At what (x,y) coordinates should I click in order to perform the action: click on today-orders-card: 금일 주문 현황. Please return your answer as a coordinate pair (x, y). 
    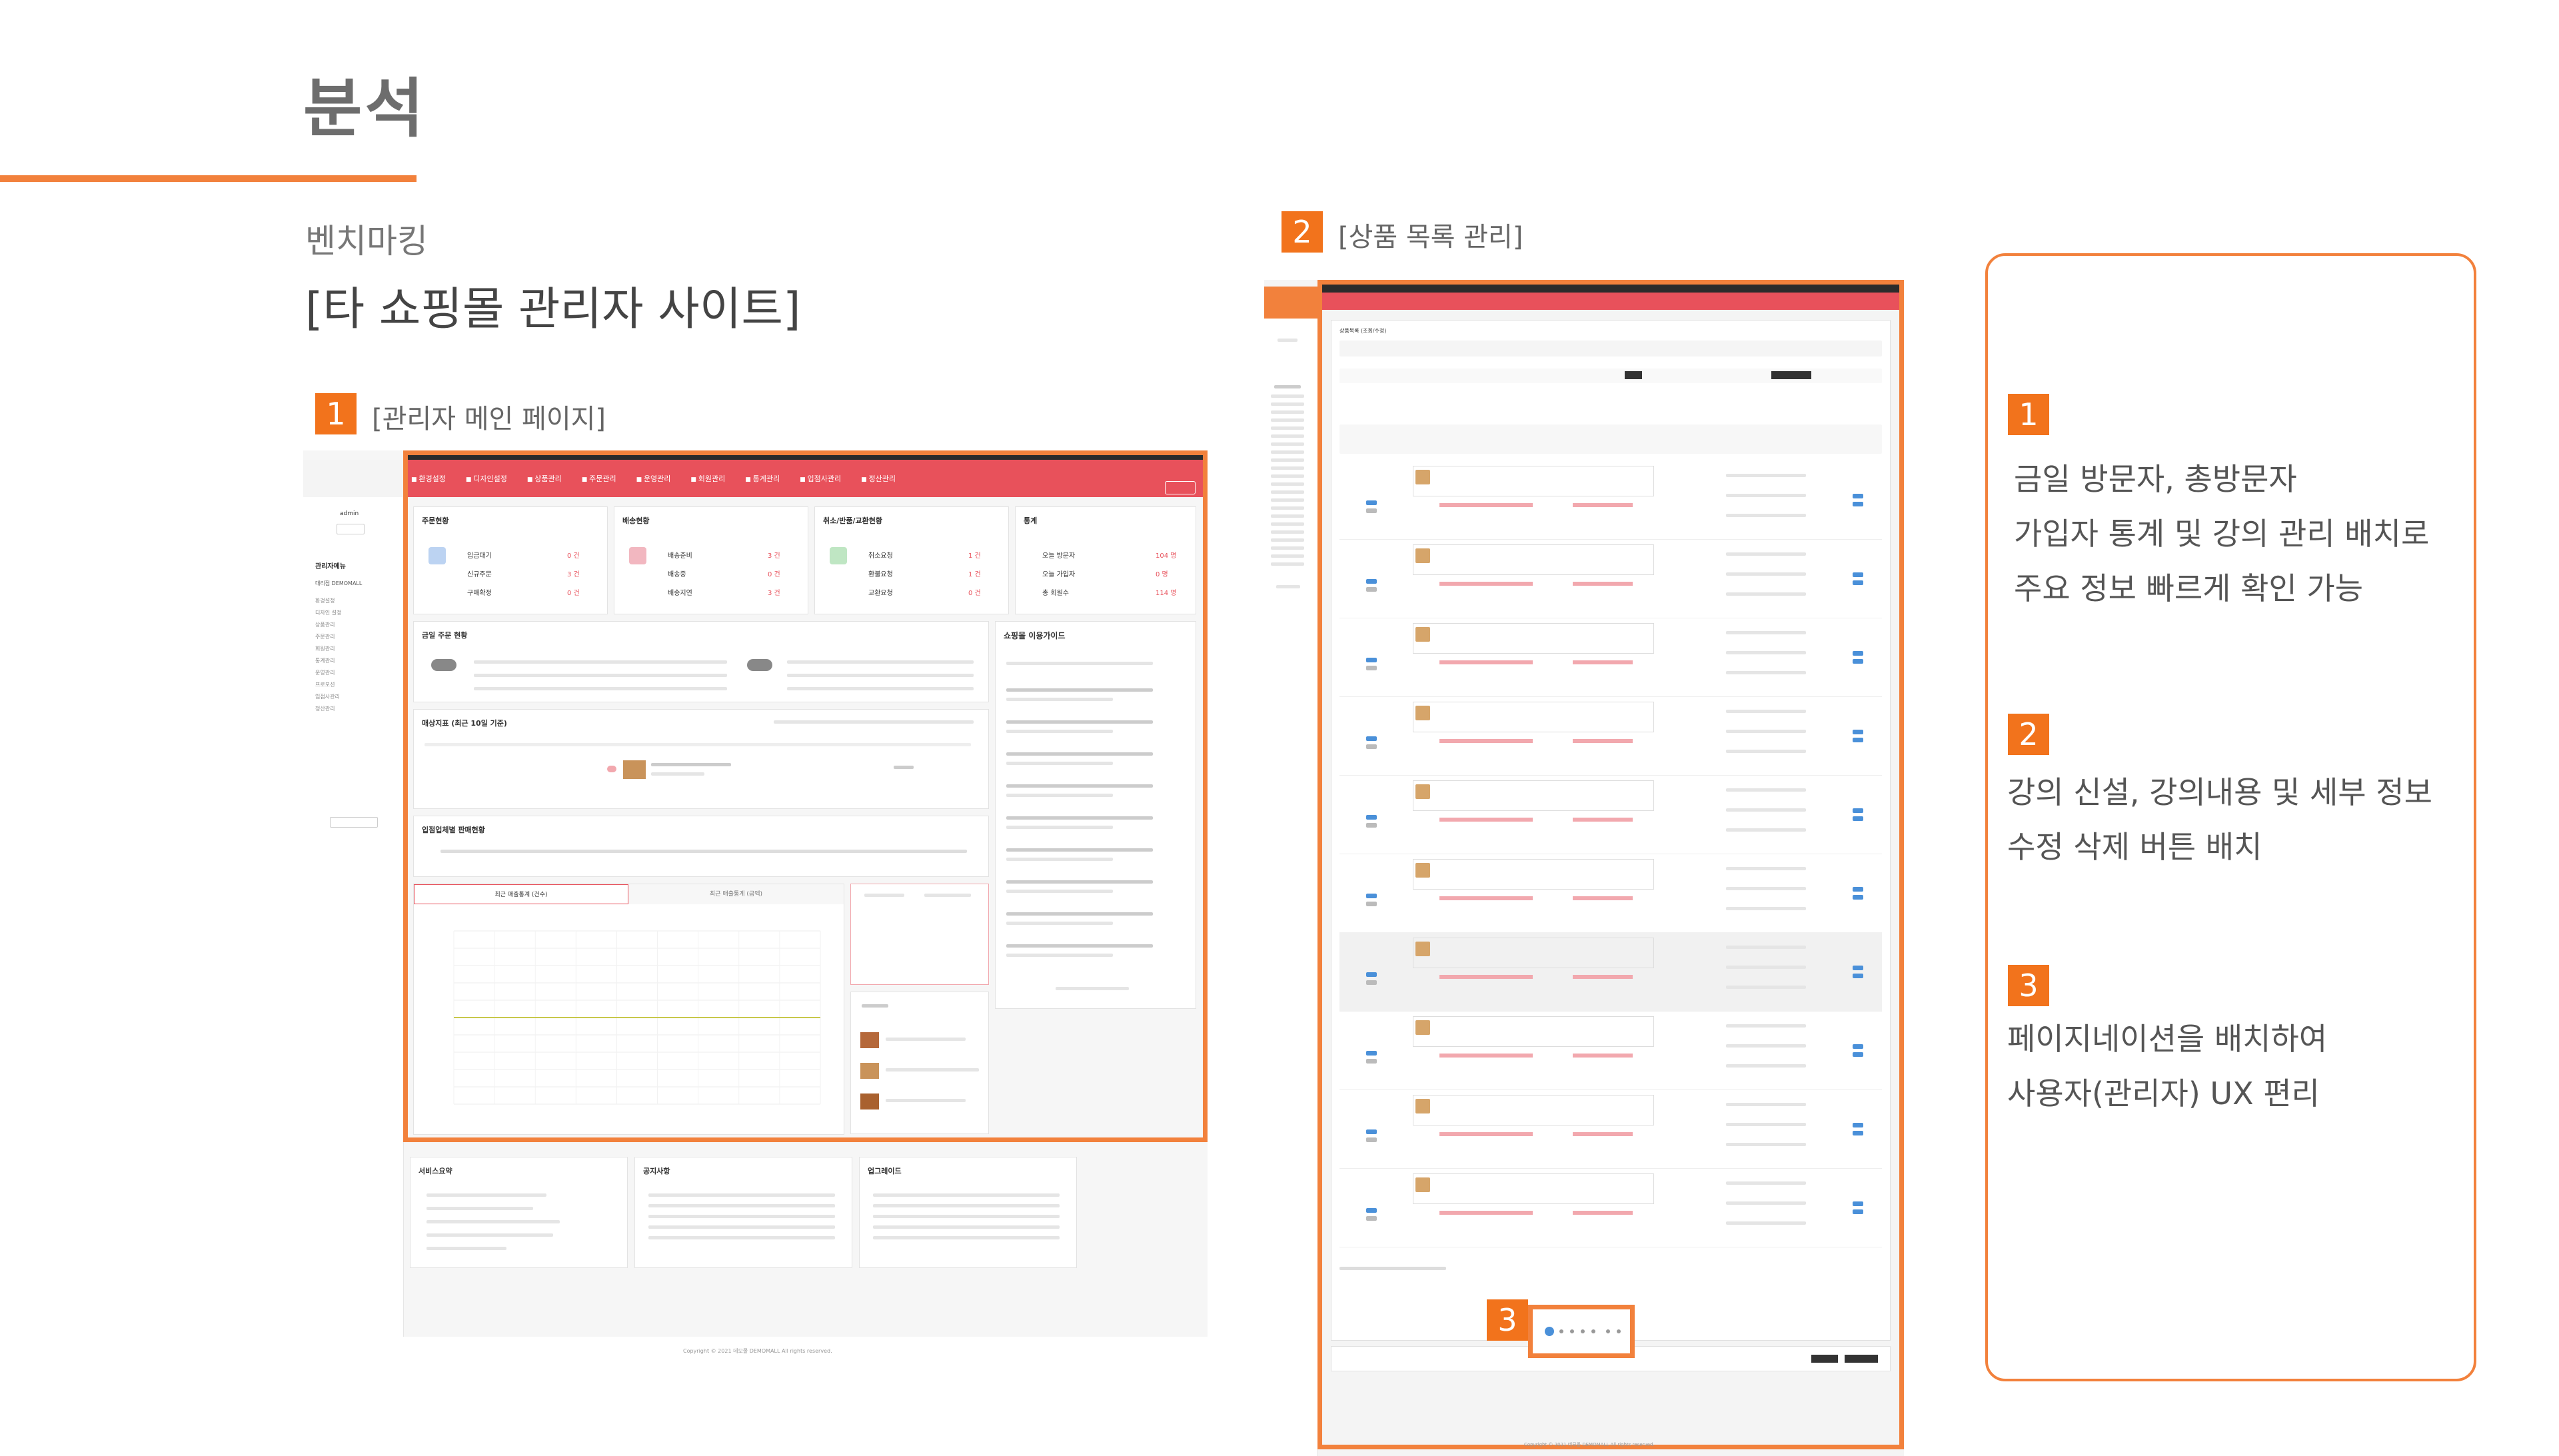
    Looking at the image, I should click on (701, 661).